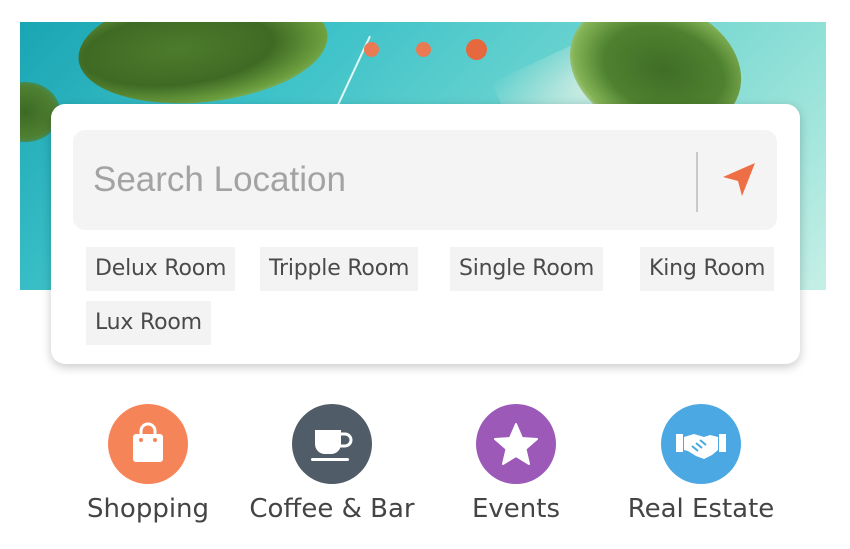 The width and height of the screenshot is (850, 549). Describe the element at coordinates (332, 509) in the screenshot. I see `category-label: Coffee & Bar` at that location.